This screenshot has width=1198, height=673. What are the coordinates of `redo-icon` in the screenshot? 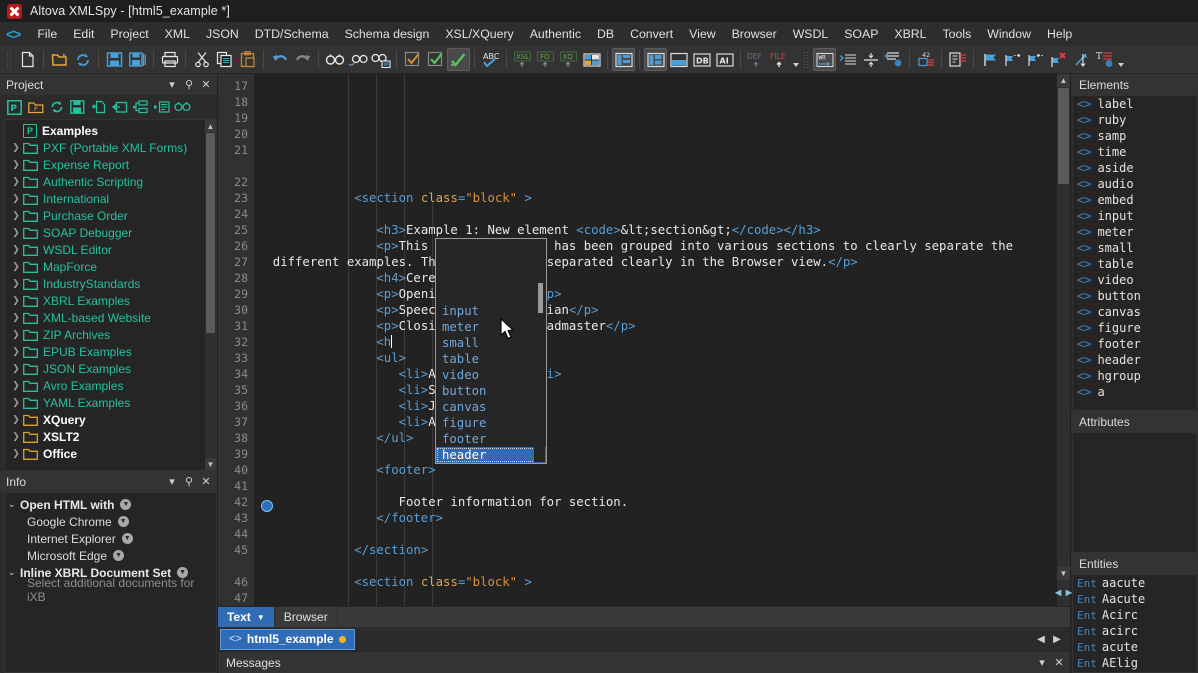 It's located at (302, 59).